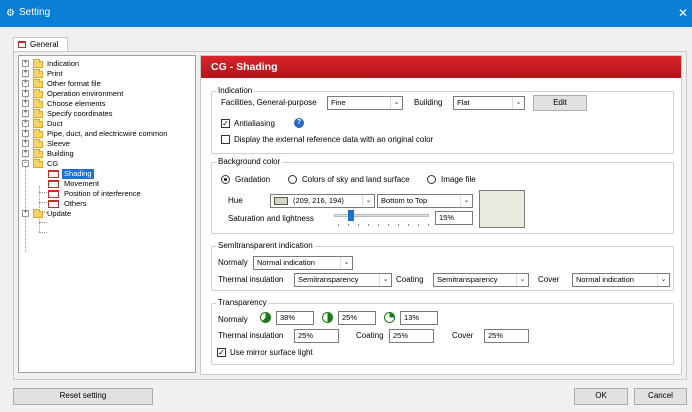 This screenshot has width=692, height=412. I want to click on direction-select: Bottom to Top ⌄, so click(425, 201).